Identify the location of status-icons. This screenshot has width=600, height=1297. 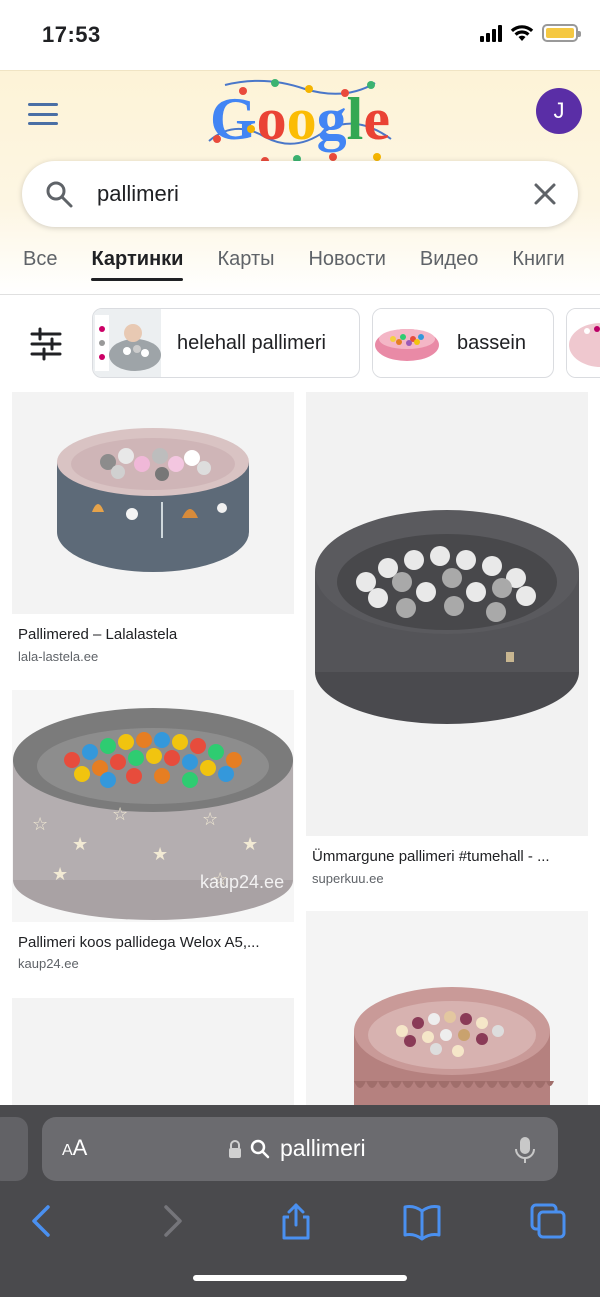
(530, 33).